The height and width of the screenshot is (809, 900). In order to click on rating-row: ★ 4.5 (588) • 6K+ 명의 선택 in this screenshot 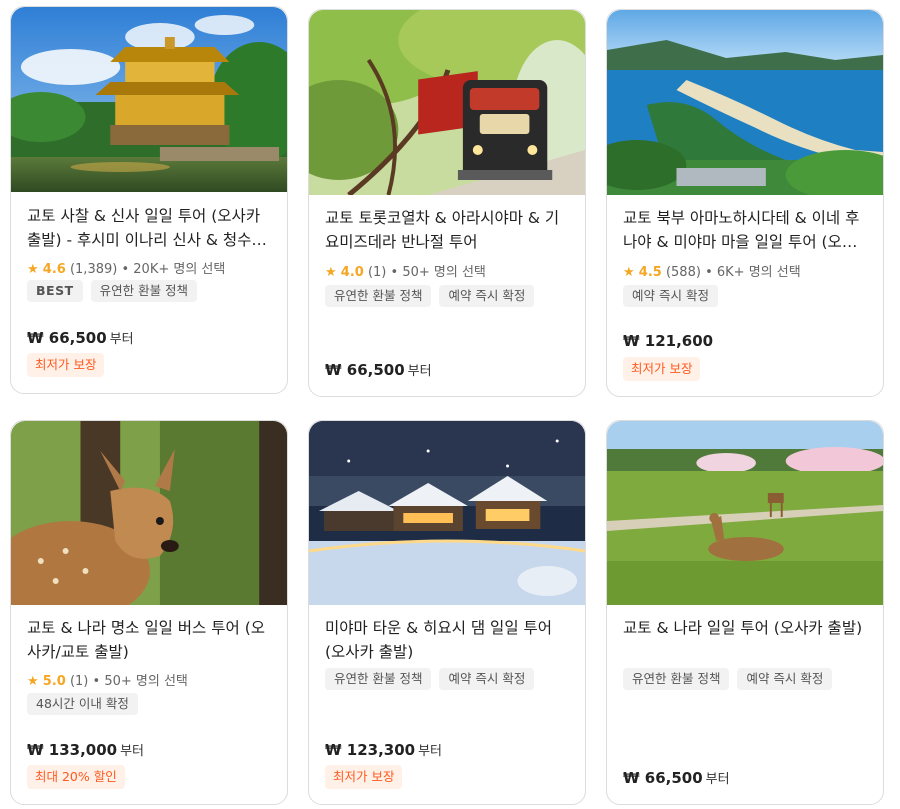, I will do `click(712, 270)`.